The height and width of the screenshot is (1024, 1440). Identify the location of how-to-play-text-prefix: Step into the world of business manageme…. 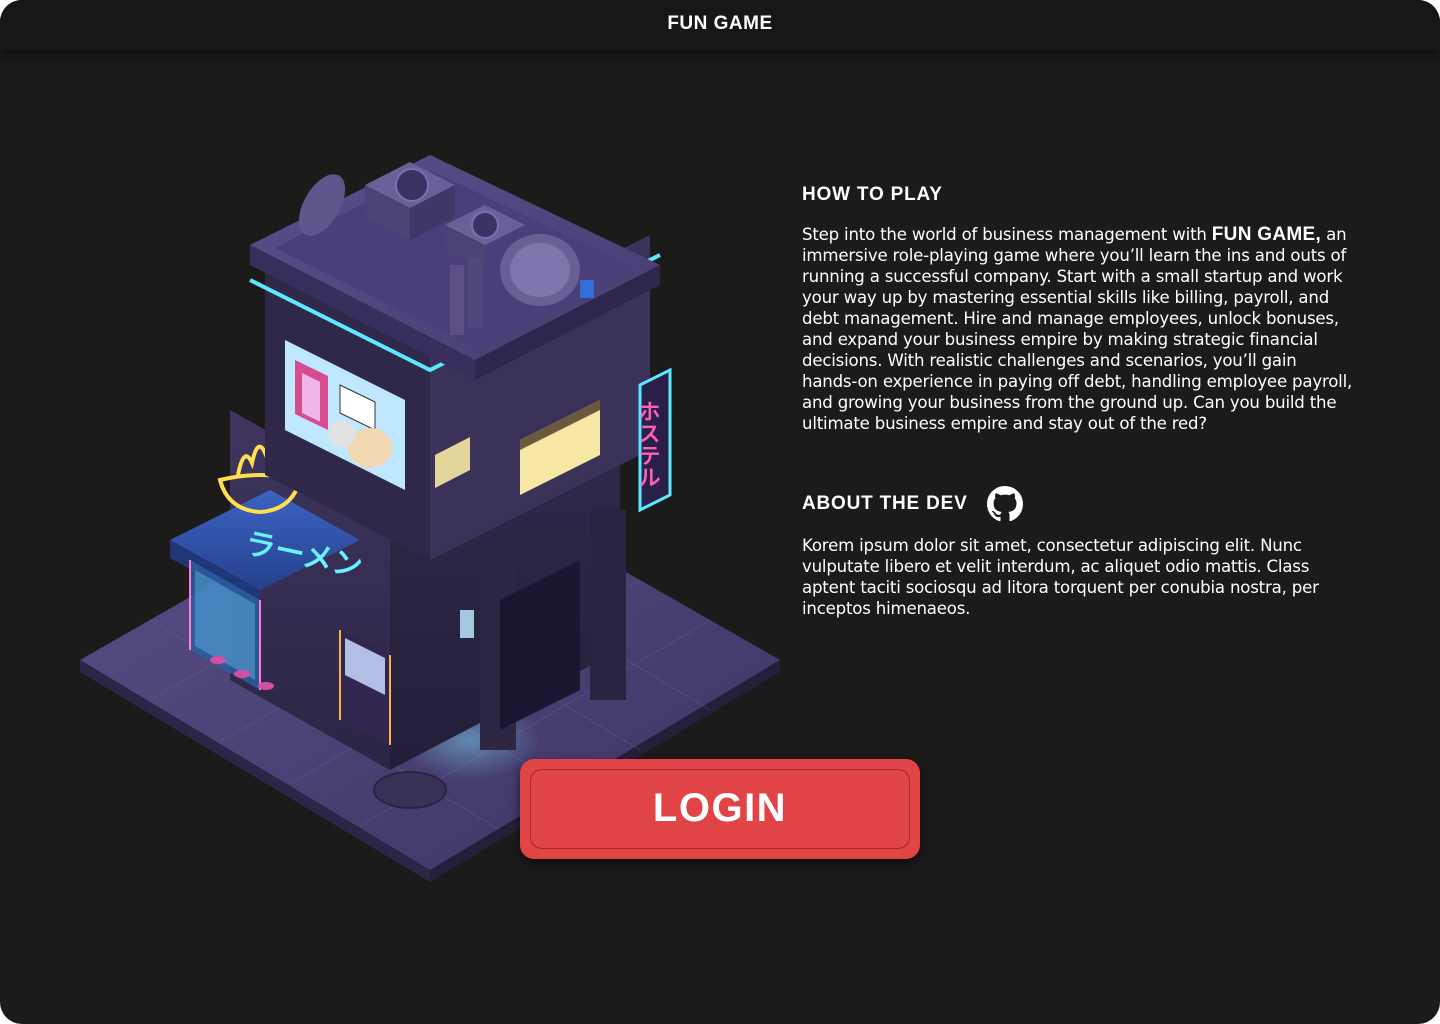
(1007, 234).